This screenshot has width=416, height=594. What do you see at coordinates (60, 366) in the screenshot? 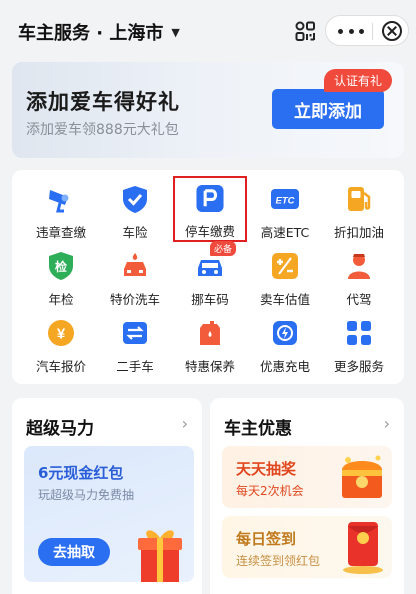
I see `service-label: 汽车报价` at bounding box center [60, 366].